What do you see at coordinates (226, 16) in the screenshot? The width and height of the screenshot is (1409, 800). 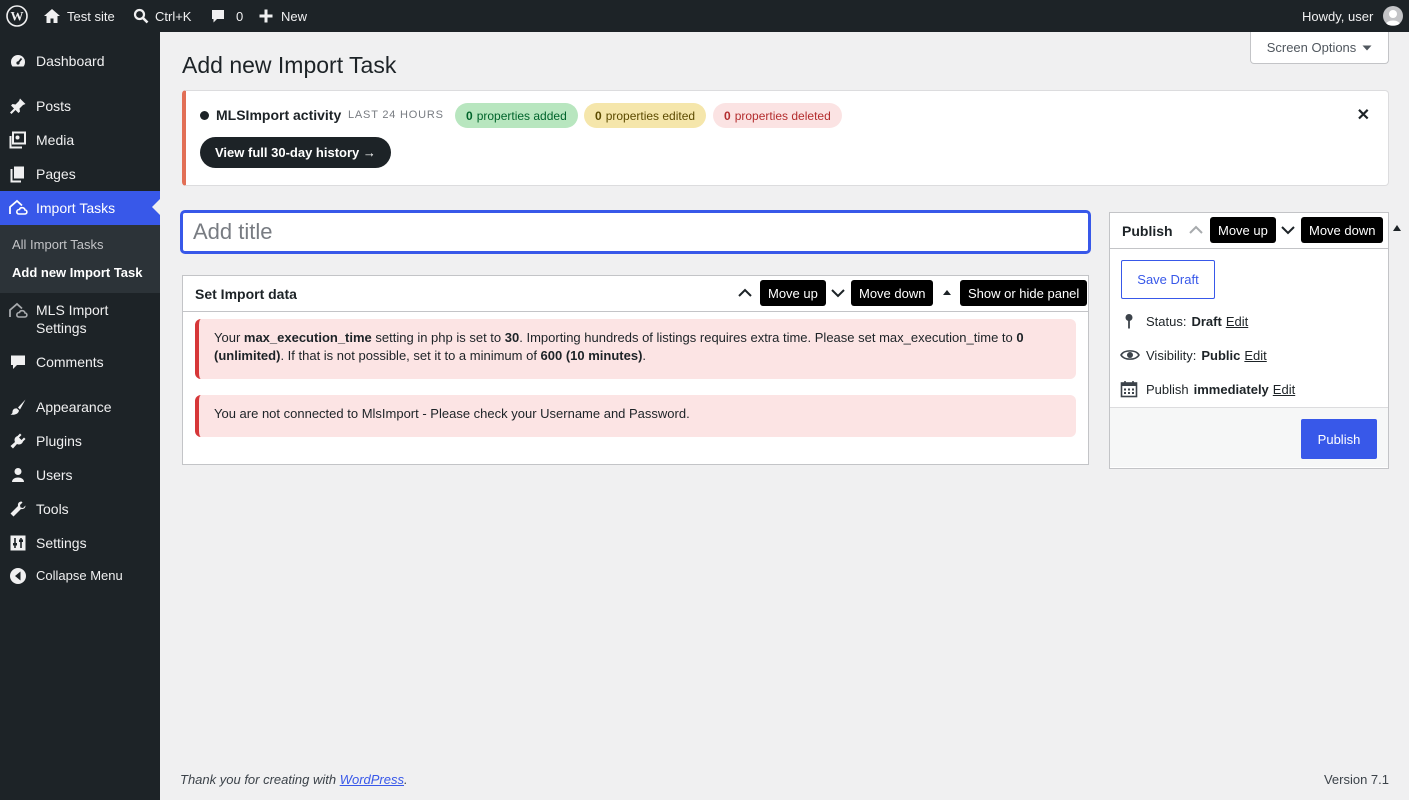 I see `comments-link: 0` at bounding box center [226, 16].